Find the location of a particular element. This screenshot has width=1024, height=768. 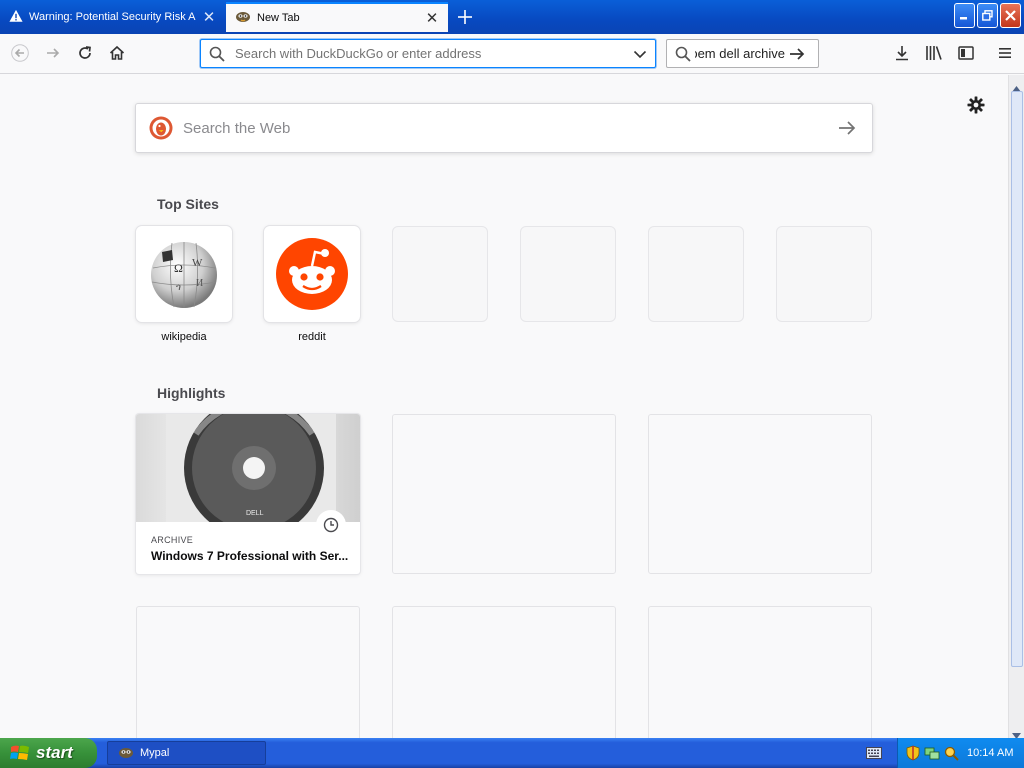

svg-text: DELL is located at coordinates (255, 513).